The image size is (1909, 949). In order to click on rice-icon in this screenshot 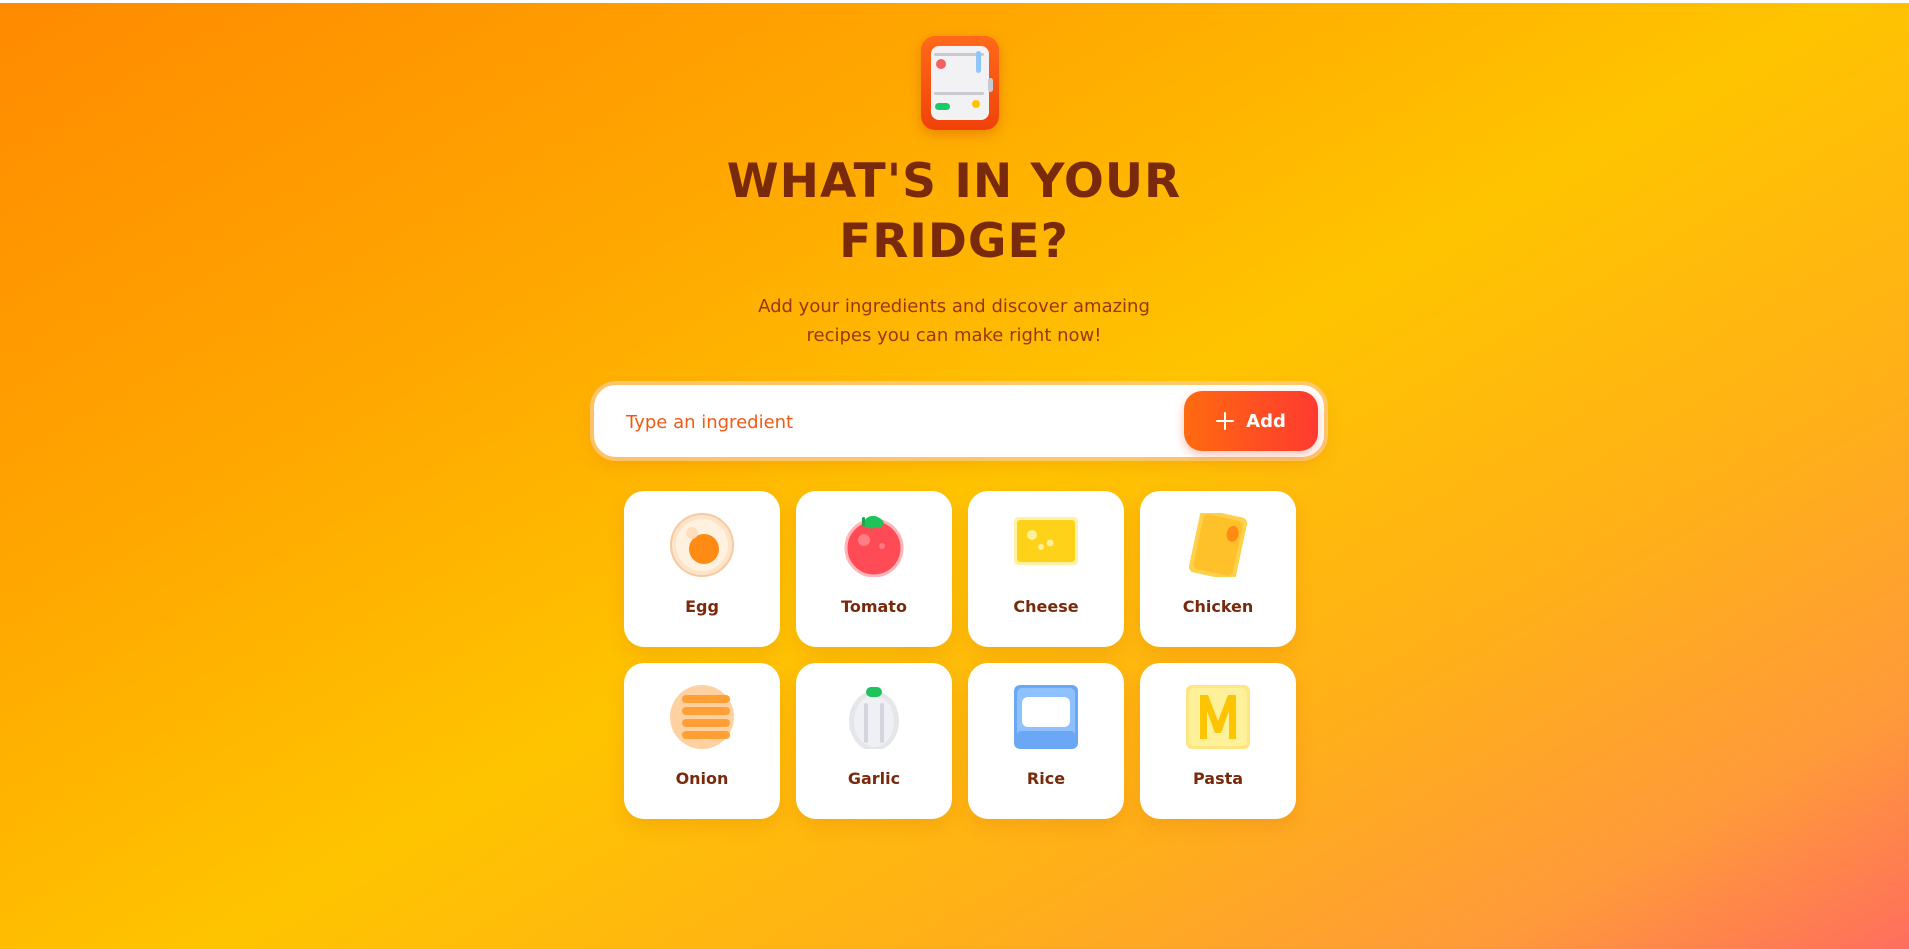, I will do `click(1046, 717)`.